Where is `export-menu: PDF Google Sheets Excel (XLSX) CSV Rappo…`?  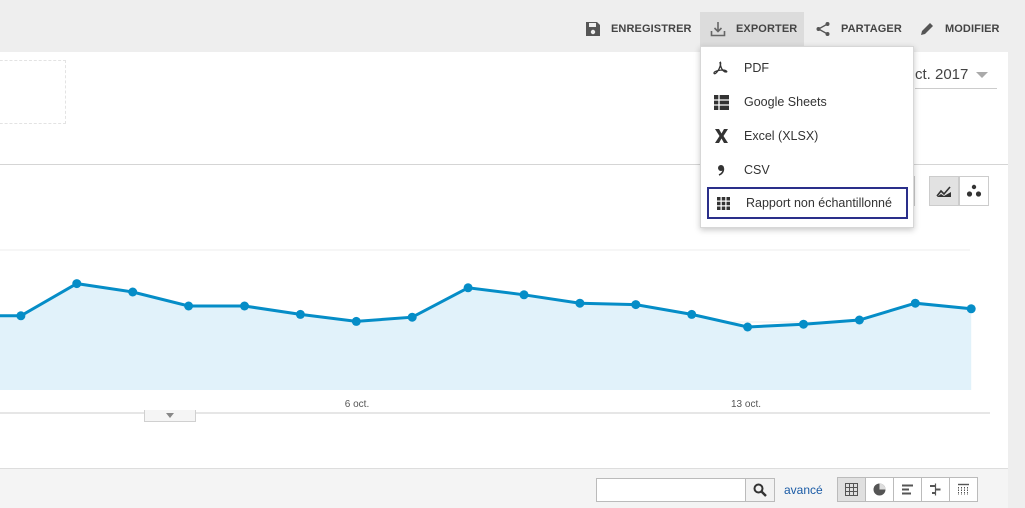
export-menu: PDF Google Sheets Excel (XLSX) CSV Rappo… is located at coordinates (807, 137).